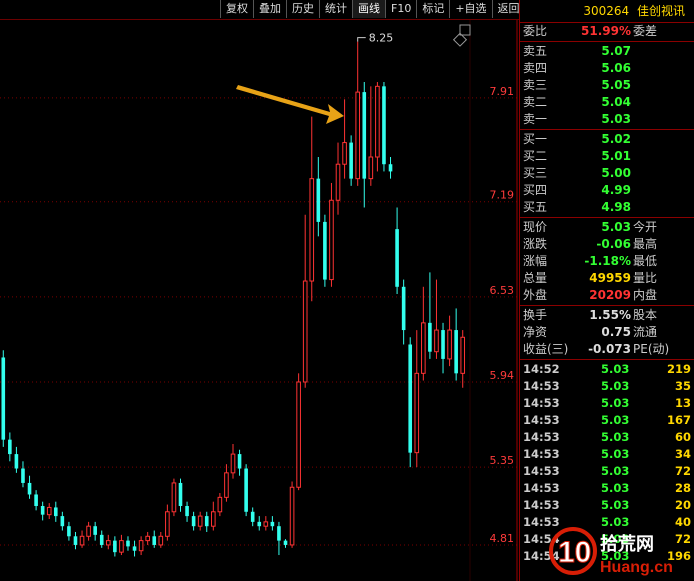  I want to click on quote-label: 卖三, so click(535, 85).